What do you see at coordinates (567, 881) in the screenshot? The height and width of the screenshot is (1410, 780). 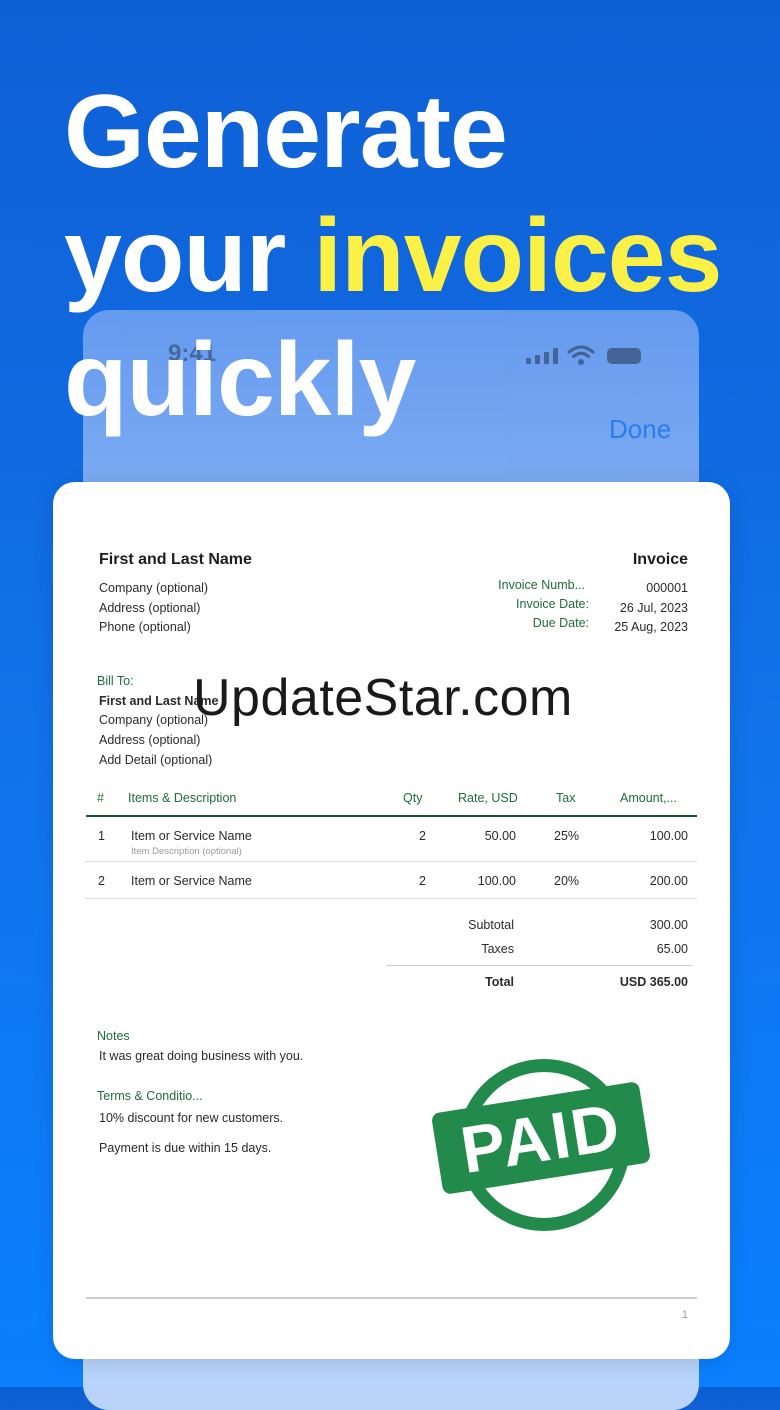 I see `row-tax: 20%` at bounding box center [567, 881].